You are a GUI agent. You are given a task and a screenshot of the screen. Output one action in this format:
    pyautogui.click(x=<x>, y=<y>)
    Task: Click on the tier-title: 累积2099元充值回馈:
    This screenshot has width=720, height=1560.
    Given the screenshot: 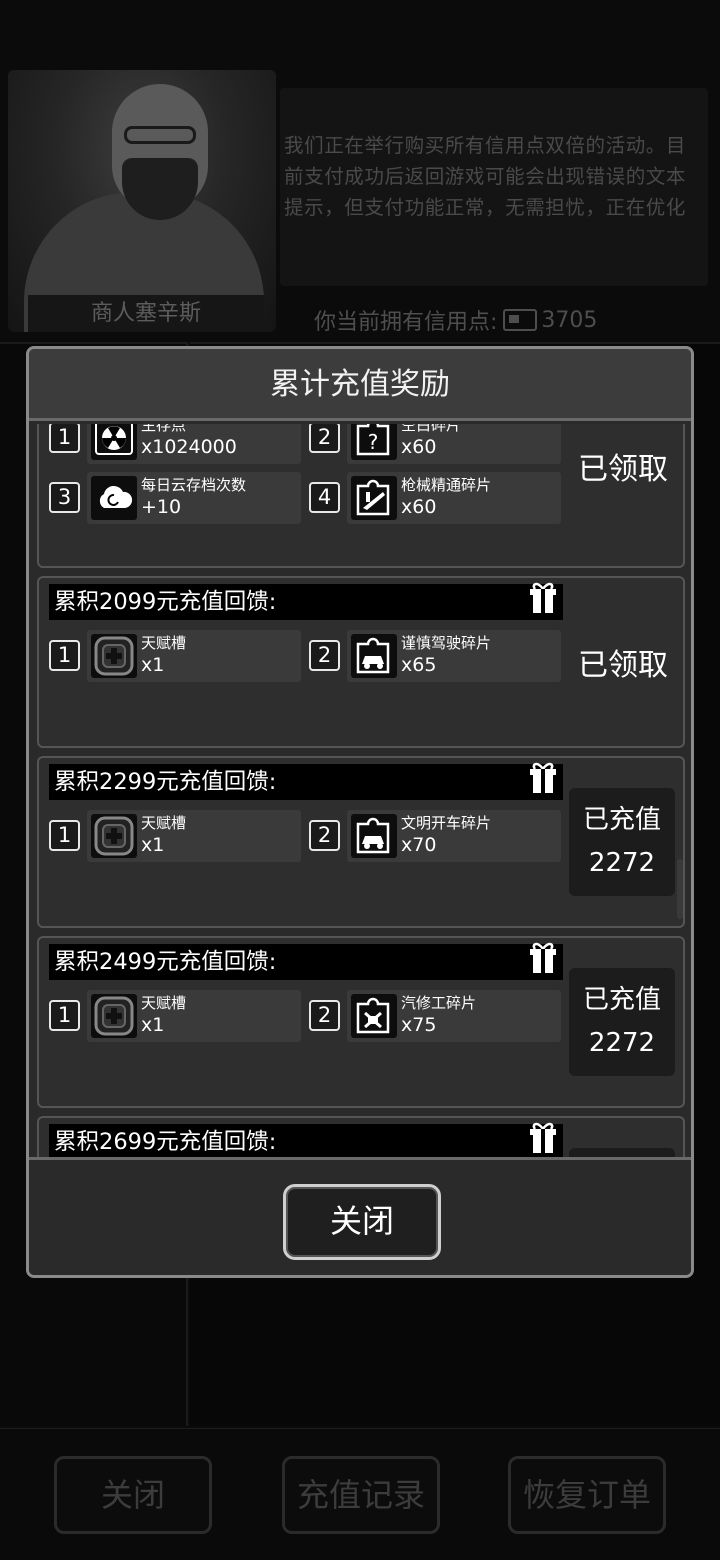 What is the action you would take?
    pyautogui.click(x=306, y=602)
    